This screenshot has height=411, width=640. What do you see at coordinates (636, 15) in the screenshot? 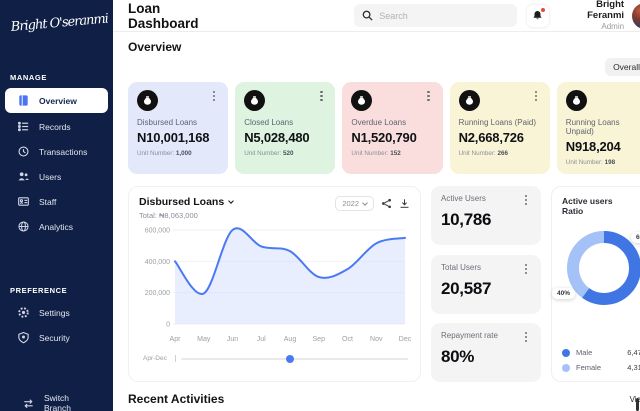
I see `avatar` at bounding box center [636, 15].